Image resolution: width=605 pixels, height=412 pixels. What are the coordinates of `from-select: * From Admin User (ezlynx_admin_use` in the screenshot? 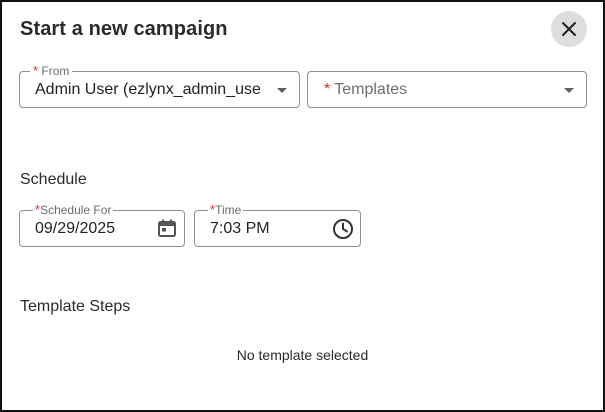 It's located at (159, 86).